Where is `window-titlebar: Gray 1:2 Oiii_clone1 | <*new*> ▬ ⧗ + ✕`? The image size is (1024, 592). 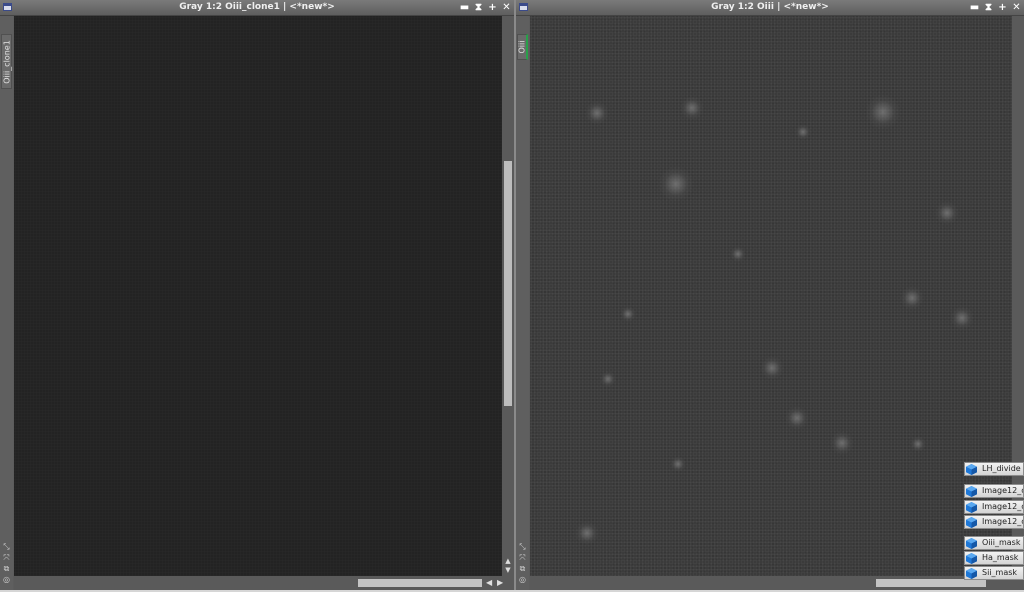
window-titlebar: Gray 1:2 Oiii_clone1 | <*new*> ▬ ⧗ + ✕ is located at coordinates (257, 8).